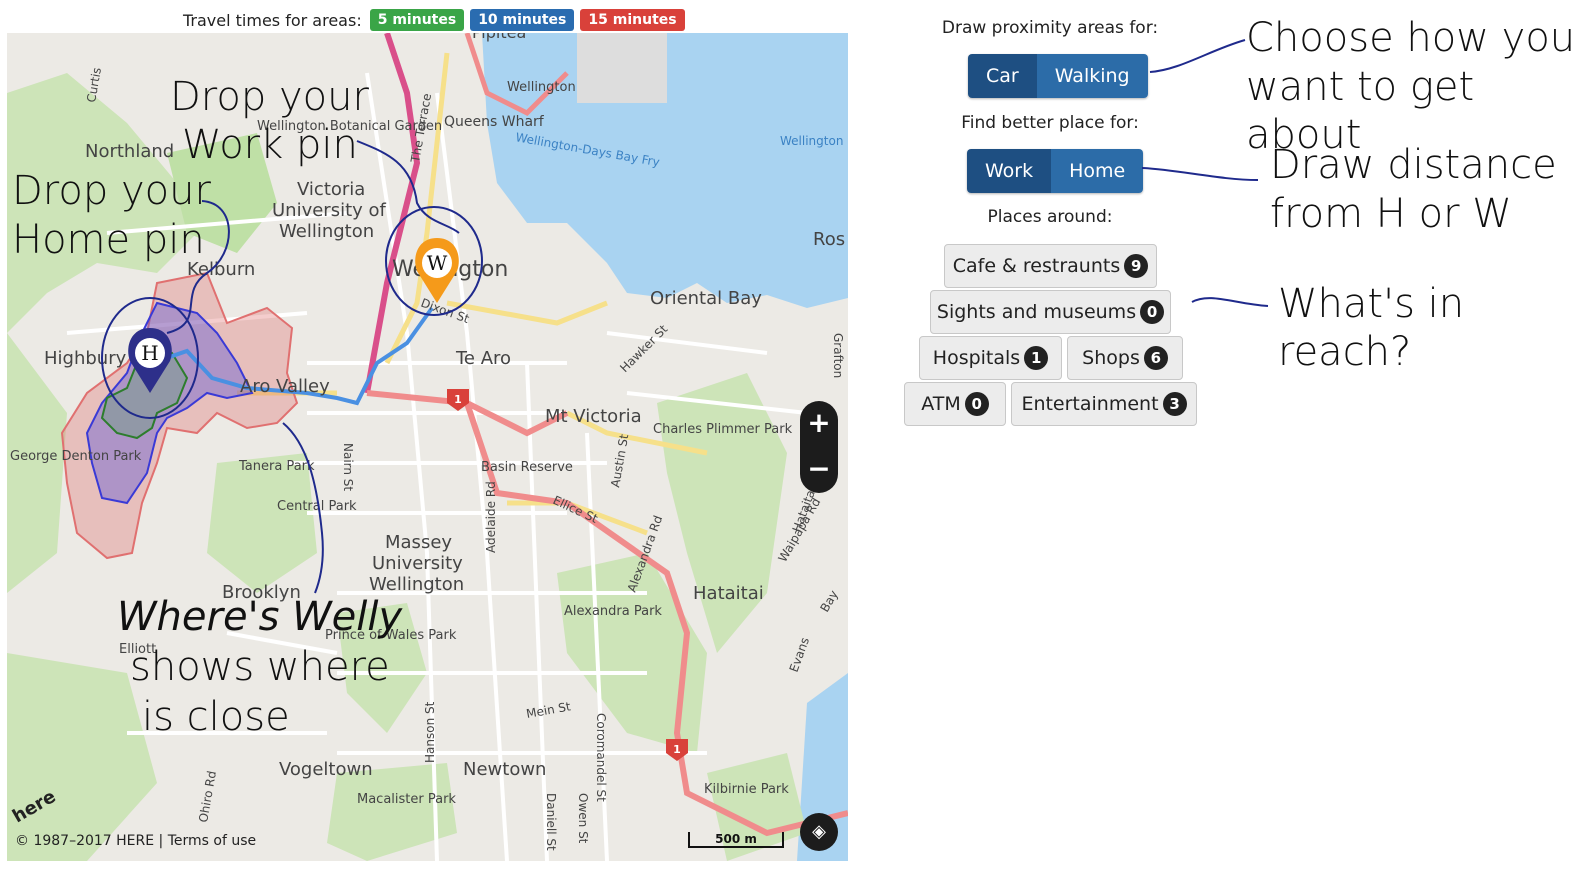 The width and height of the screenshot is (1596, 887). Describe the element at coordinates (458, 399) in the screenshot. I see `highway-shield-label: 1` at that location.